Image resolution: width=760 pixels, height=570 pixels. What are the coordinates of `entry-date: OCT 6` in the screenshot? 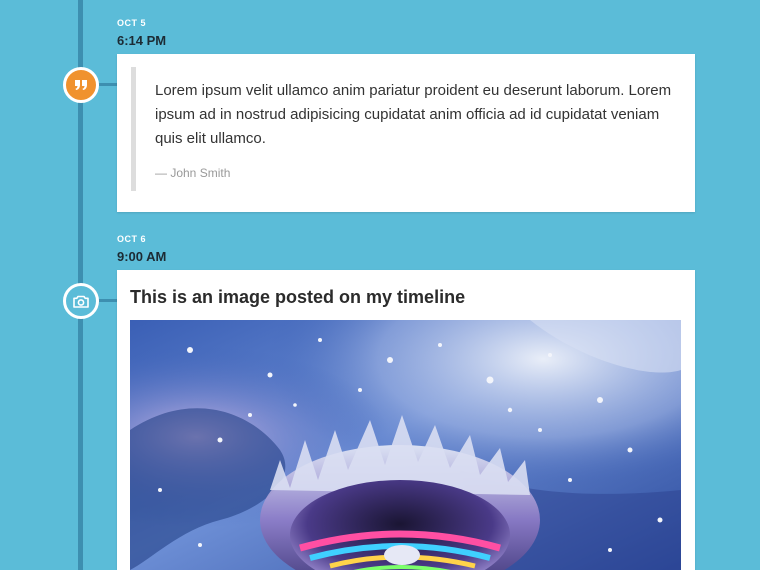 It's located at (132, 239).